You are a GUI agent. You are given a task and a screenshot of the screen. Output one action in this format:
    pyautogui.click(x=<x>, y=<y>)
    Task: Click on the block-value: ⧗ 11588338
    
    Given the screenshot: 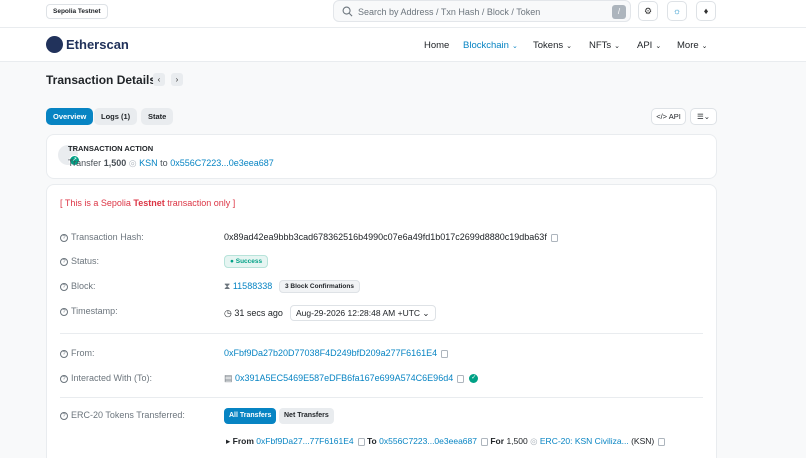 What is the action you would take?
    pyautogui.click(x=248, y=286)
    